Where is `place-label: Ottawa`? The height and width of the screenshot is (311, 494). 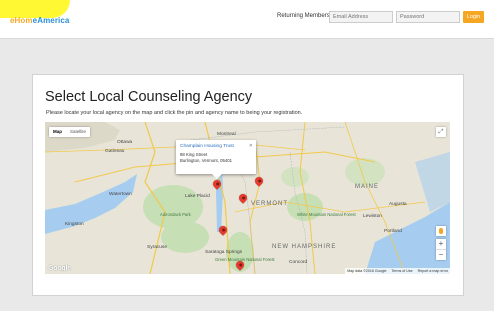 place-label: Ottawa is located at coordinates (125, 142).